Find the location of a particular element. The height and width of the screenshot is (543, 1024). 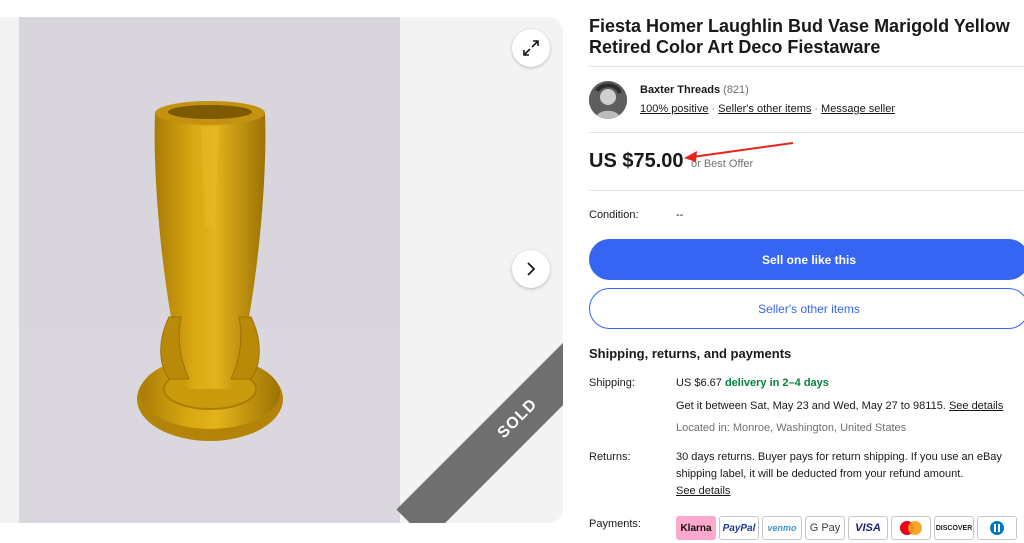

paypal-icon: PayPal is located at coordinates (739, 528).